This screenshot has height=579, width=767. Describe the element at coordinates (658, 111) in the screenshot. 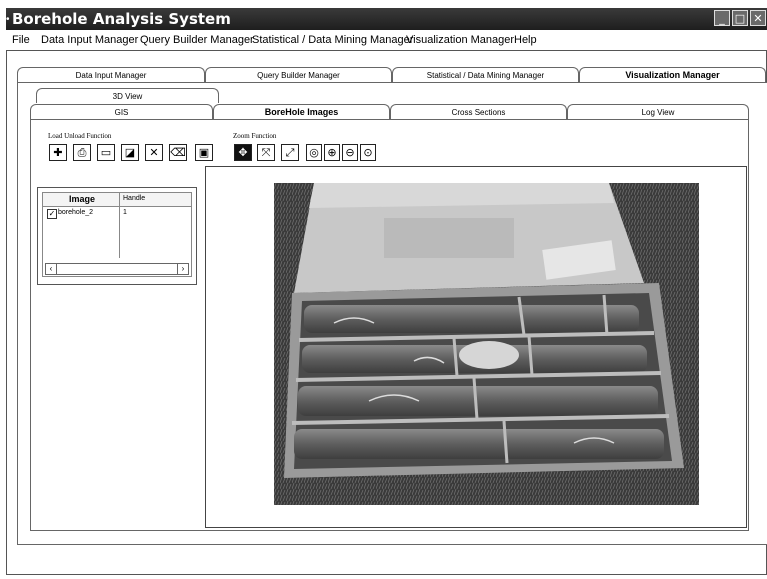

I see `tab-log-view: Log View` at that location.